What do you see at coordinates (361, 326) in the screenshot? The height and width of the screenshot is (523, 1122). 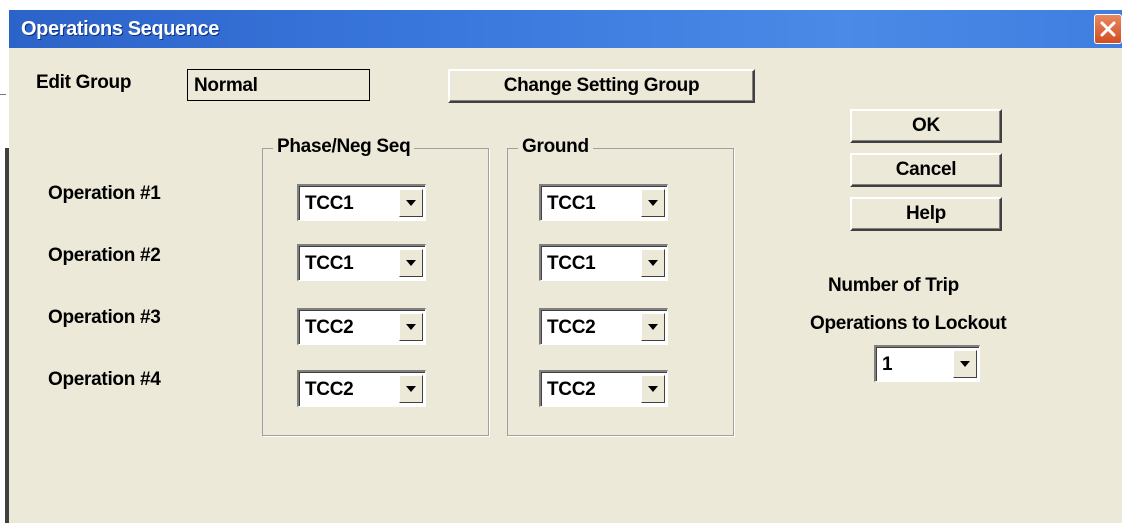 I see `operation-3-phase-dropdown: TCC2` at bounding box center [361, 326].